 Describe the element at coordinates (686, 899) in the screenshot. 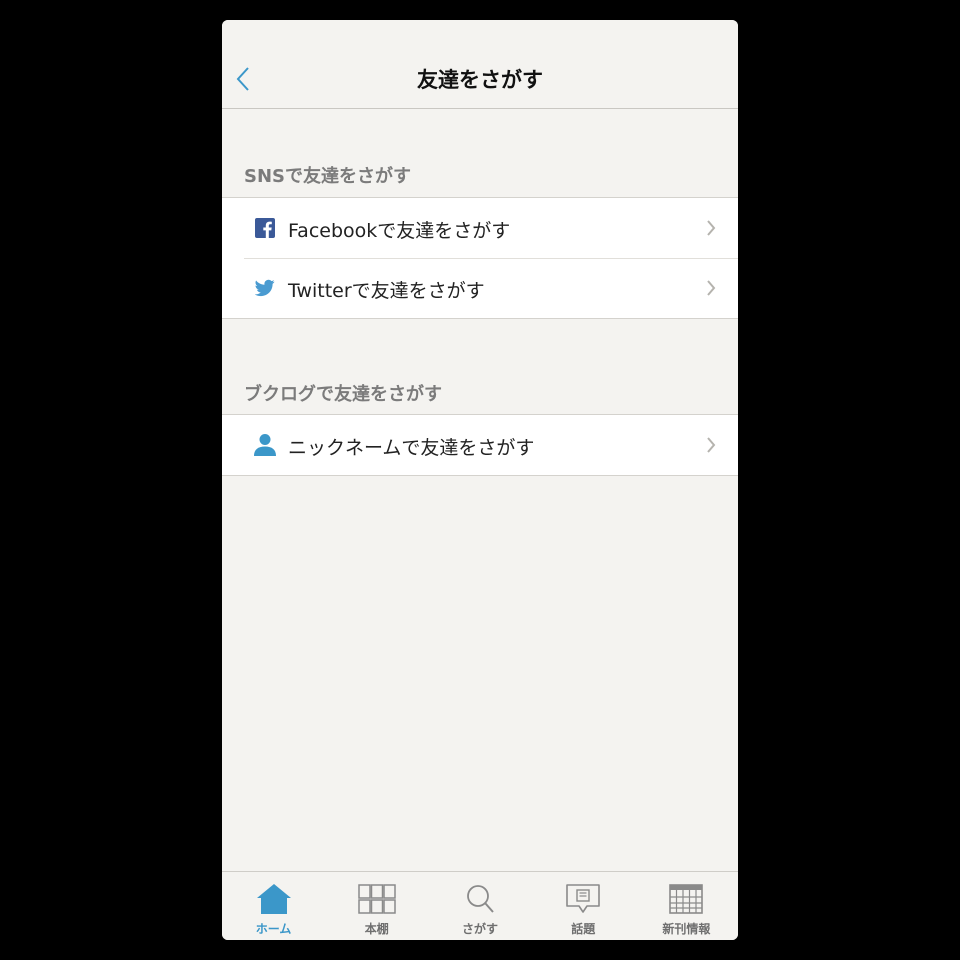

I see `calendar-icon` at that location.